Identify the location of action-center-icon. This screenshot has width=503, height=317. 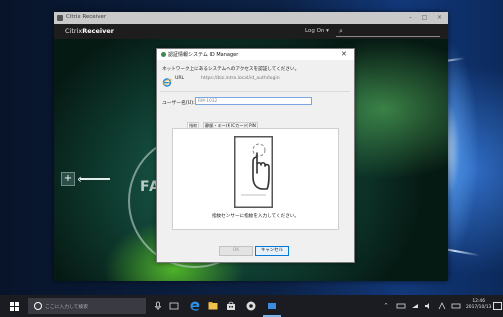
(497, 306).